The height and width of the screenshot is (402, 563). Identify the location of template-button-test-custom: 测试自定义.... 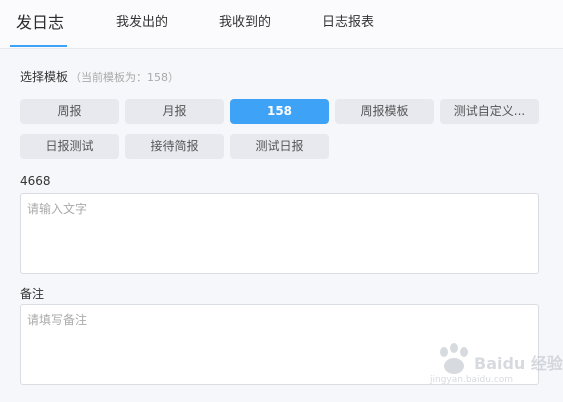
(489, 111).